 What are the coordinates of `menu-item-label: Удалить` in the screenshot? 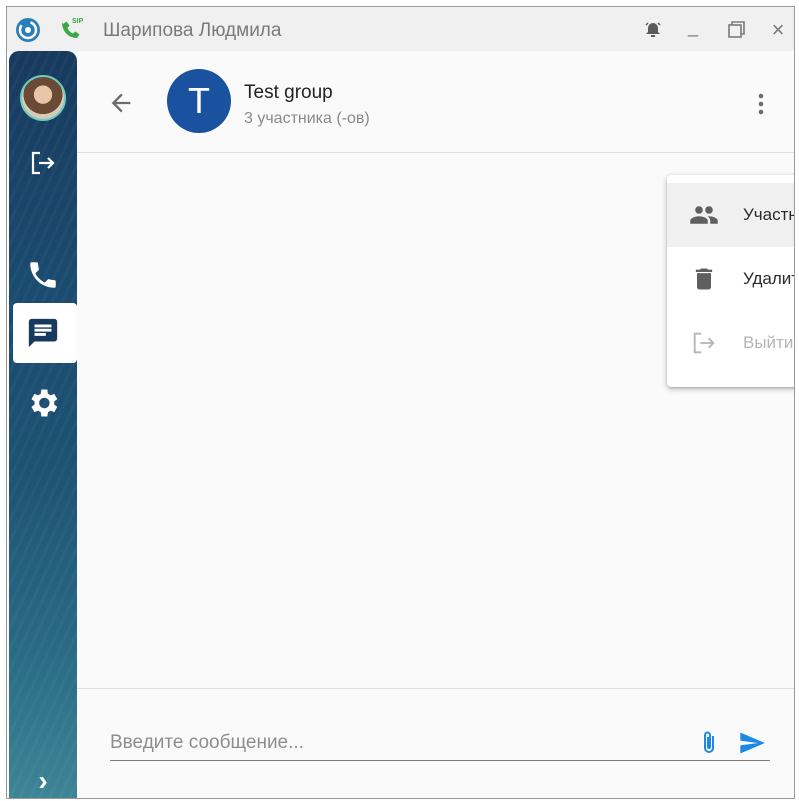 It's located at (768, 278).